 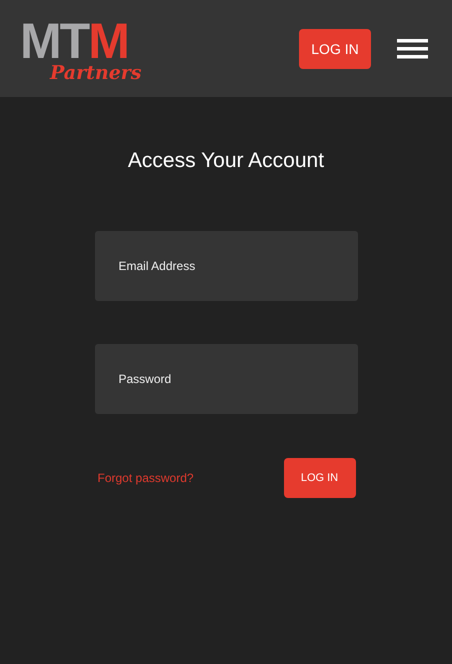 I want to click on submit-button: LOG IN, so click(x=320, y=478).